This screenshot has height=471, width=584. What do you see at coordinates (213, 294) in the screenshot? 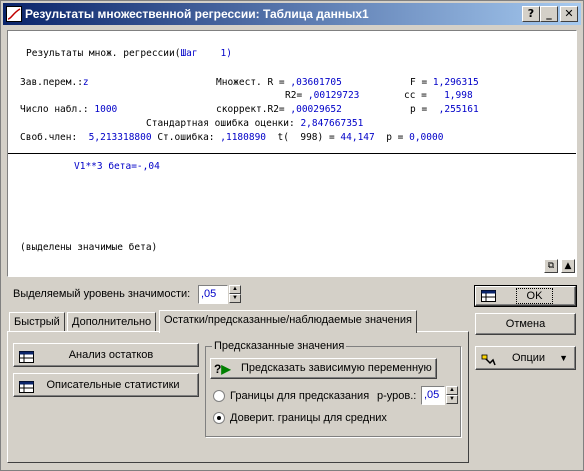
I see `significance-input: ,05` at bounding box center [213, 294].